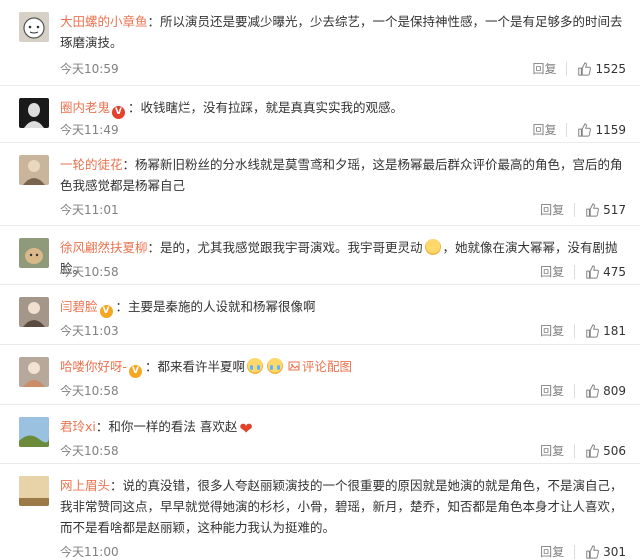 Image resolution: width=640 pixels, height=560 pixels. I want to click on like-button: 1525, so click(601, 69).